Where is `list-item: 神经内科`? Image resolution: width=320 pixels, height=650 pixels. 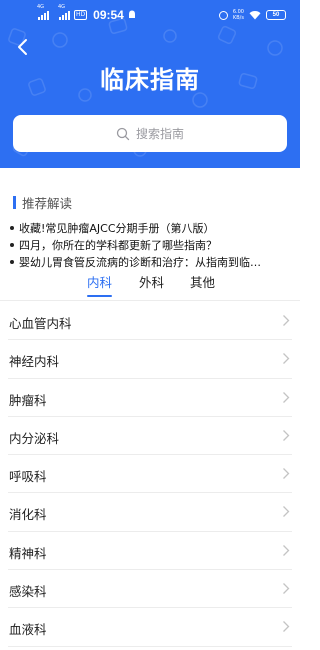
list-item: 神经内科 is located at coordinates (150, 359).